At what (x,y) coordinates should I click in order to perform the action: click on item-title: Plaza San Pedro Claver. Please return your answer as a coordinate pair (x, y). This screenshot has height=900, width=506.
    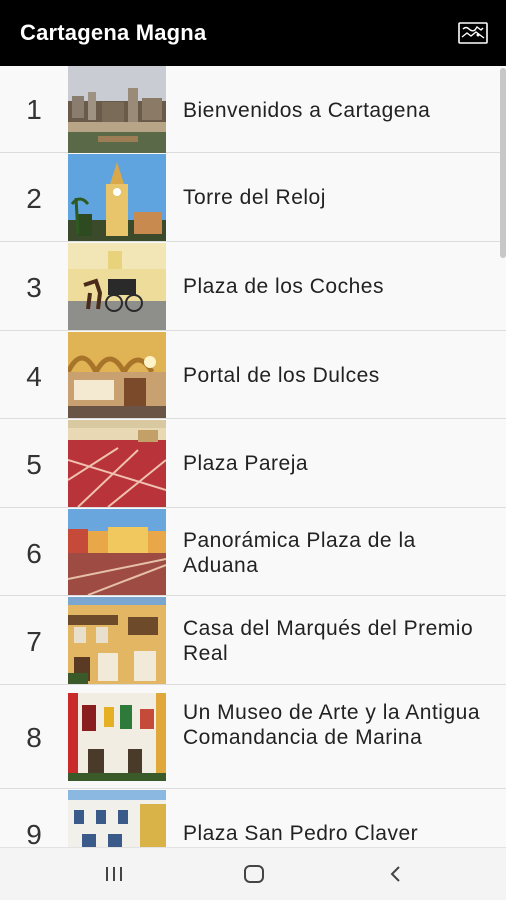
    Looking at the image, I should click on (301, 833).